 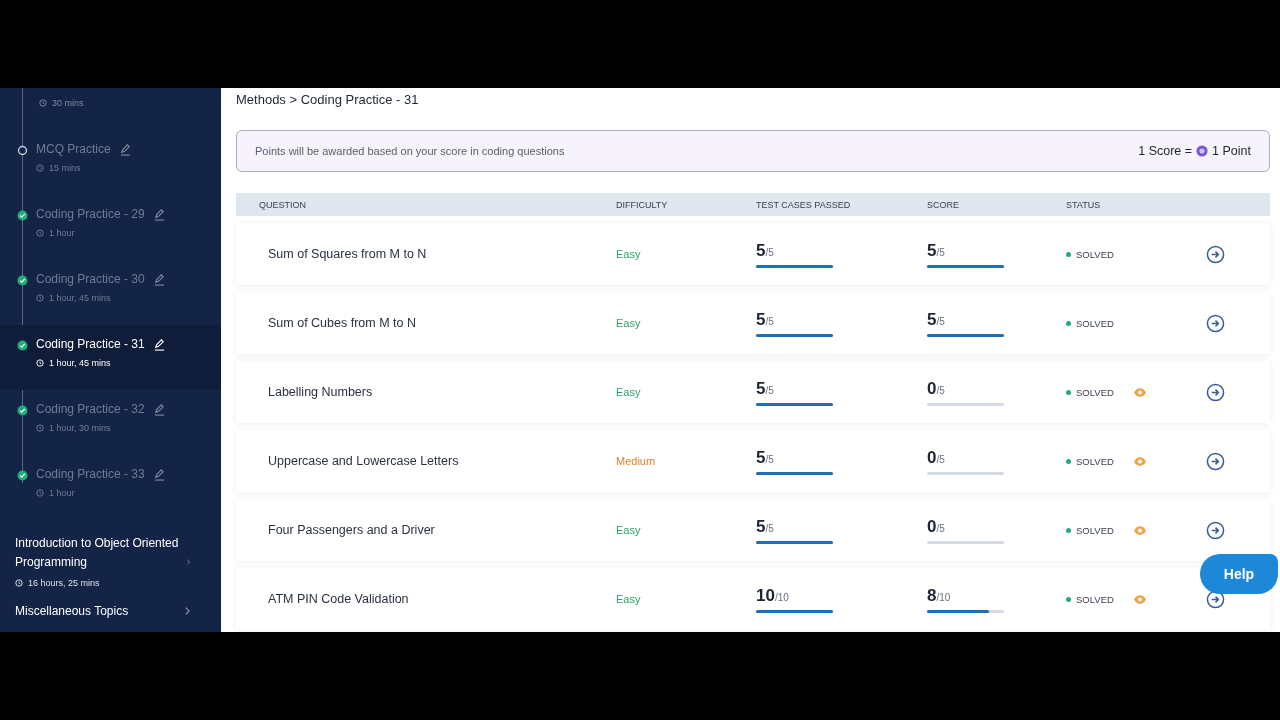 I want to click on test-cases-value: 10/10, so click(x=772, y=595).